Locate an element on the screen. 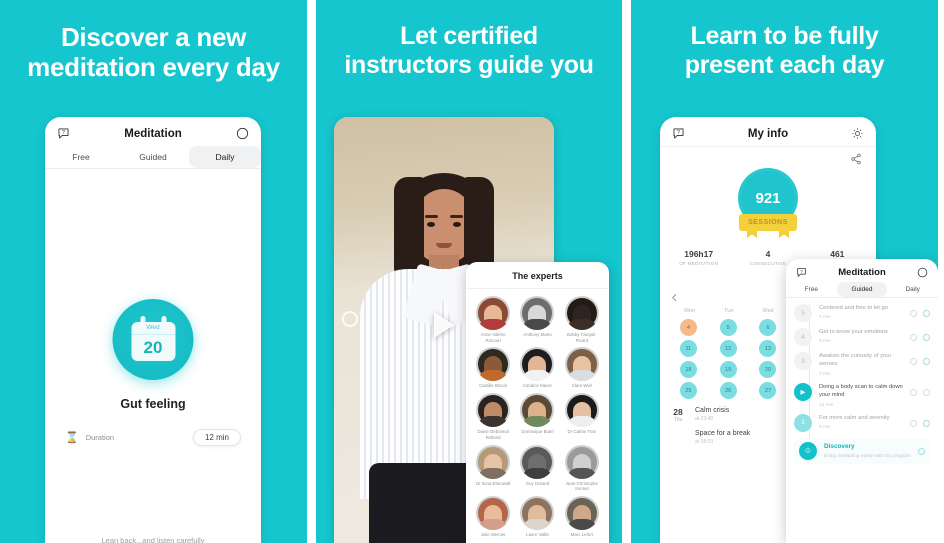  play-icon is located at coordinates (444, 325).